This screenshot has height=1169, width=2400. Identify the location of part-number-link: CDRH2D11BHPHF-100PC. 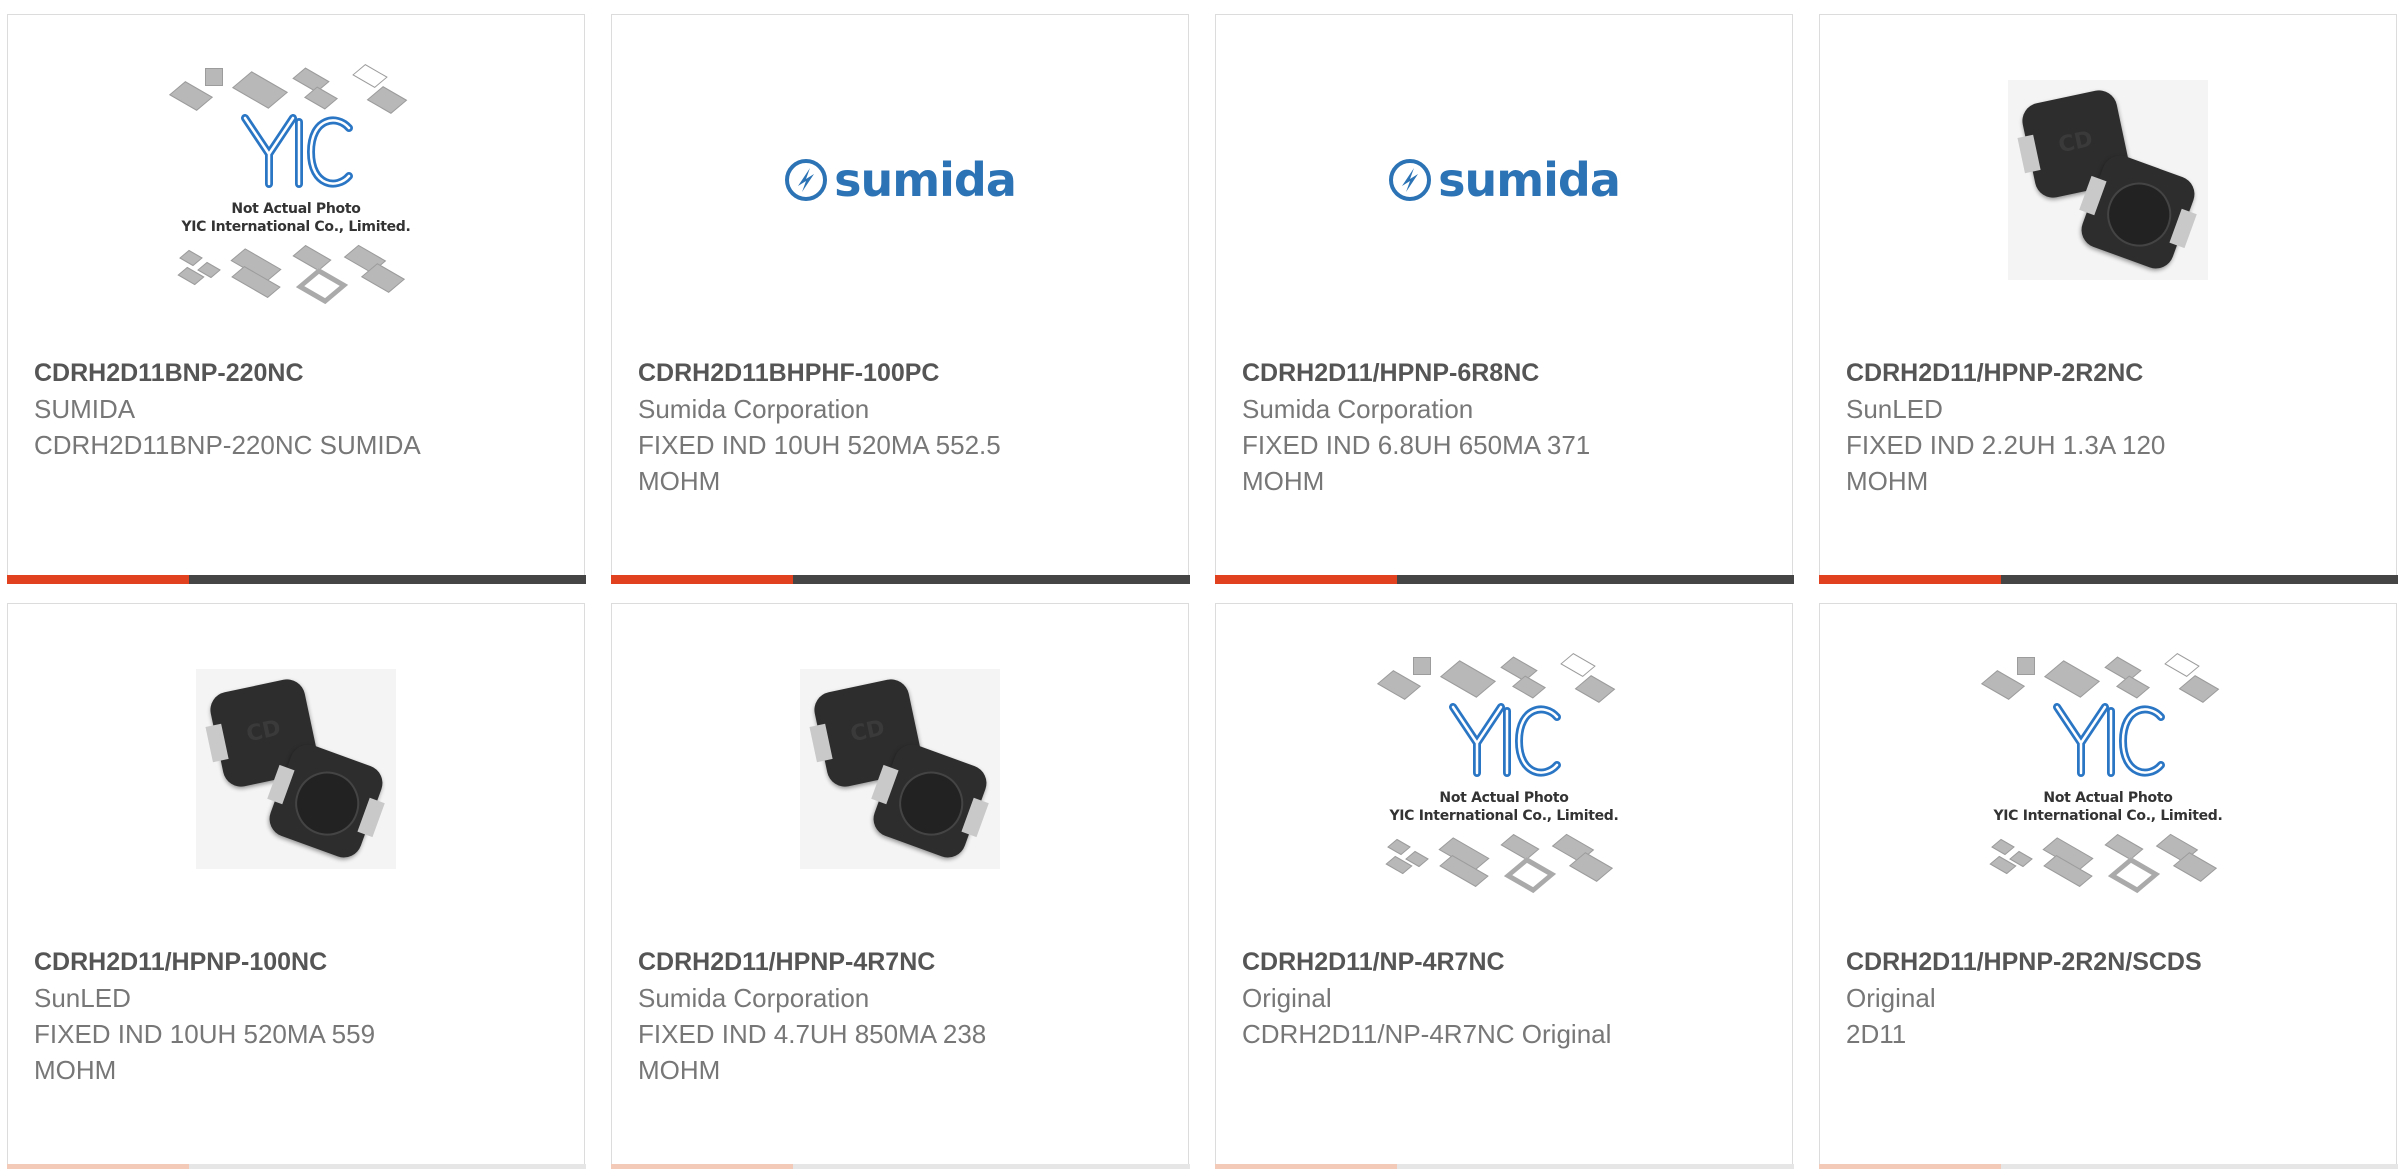
(903, 373).